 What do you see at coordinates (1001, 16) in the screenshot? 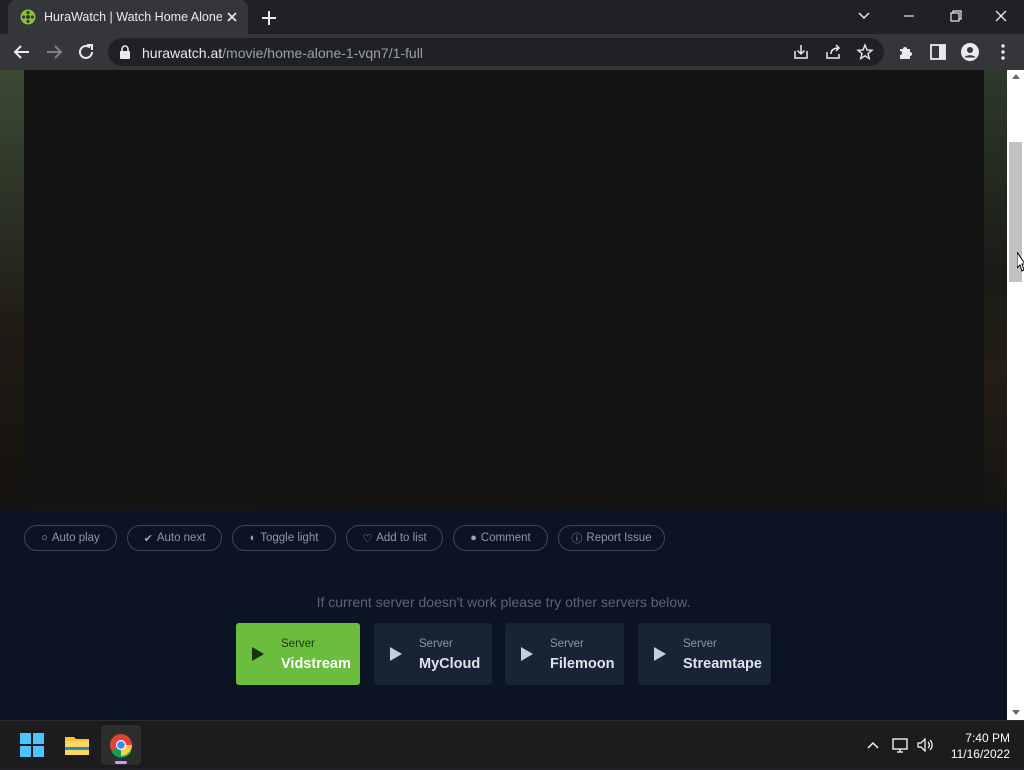
I see `window-close-icon` at bounding box center [1001, 16].